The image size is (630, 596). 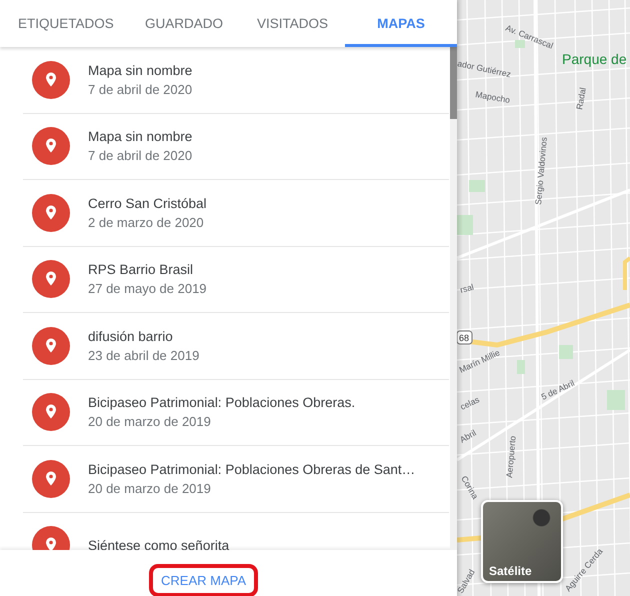 What do you see at coordinates (131, 336) in the screenshot?
I see `map-title: difusión barrio` at bounding box center [131, 336].